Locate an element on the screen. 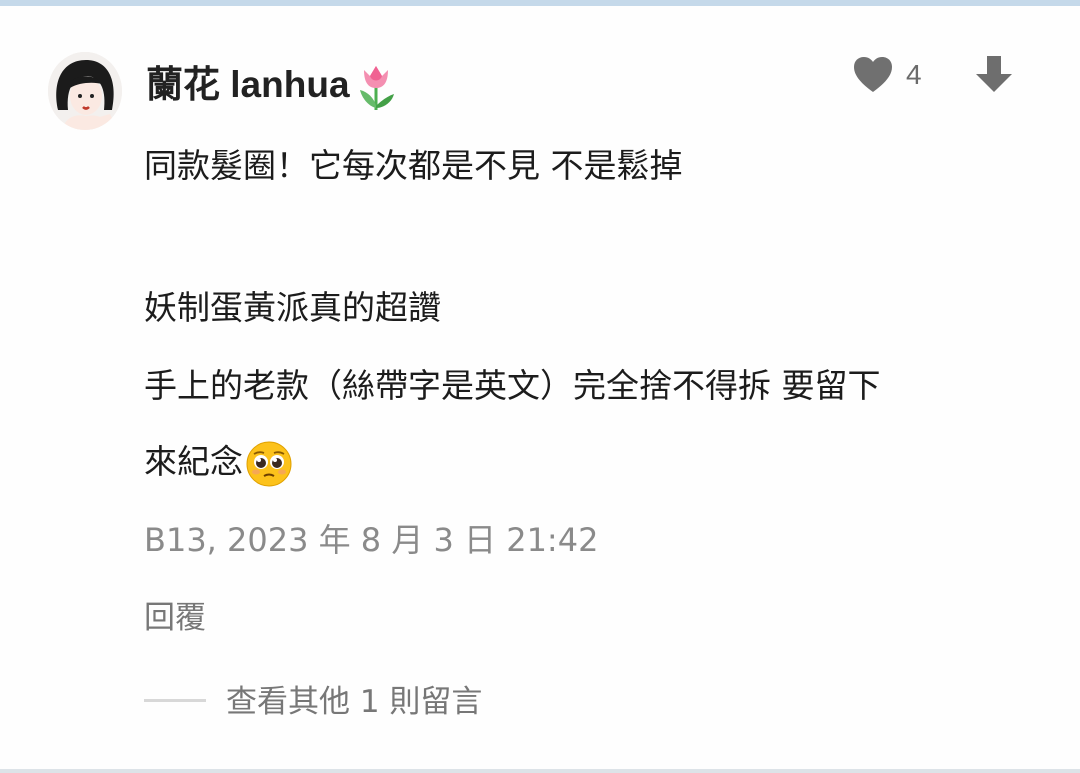  comment-body-line: 手上的老款（絲帶字是英文）完全捨不得拆 要留下 is located at coordinates (512, 385).